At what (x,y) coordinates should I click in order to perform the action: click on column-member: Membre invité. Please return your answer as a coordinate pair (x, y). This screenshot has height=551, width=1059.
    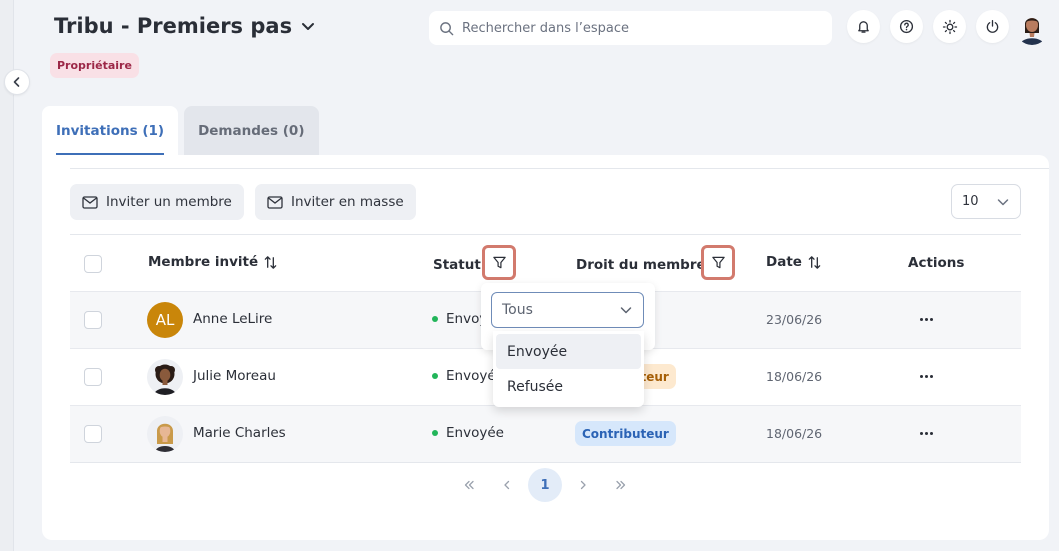
    Looking at the image, I should click on (213, 262).